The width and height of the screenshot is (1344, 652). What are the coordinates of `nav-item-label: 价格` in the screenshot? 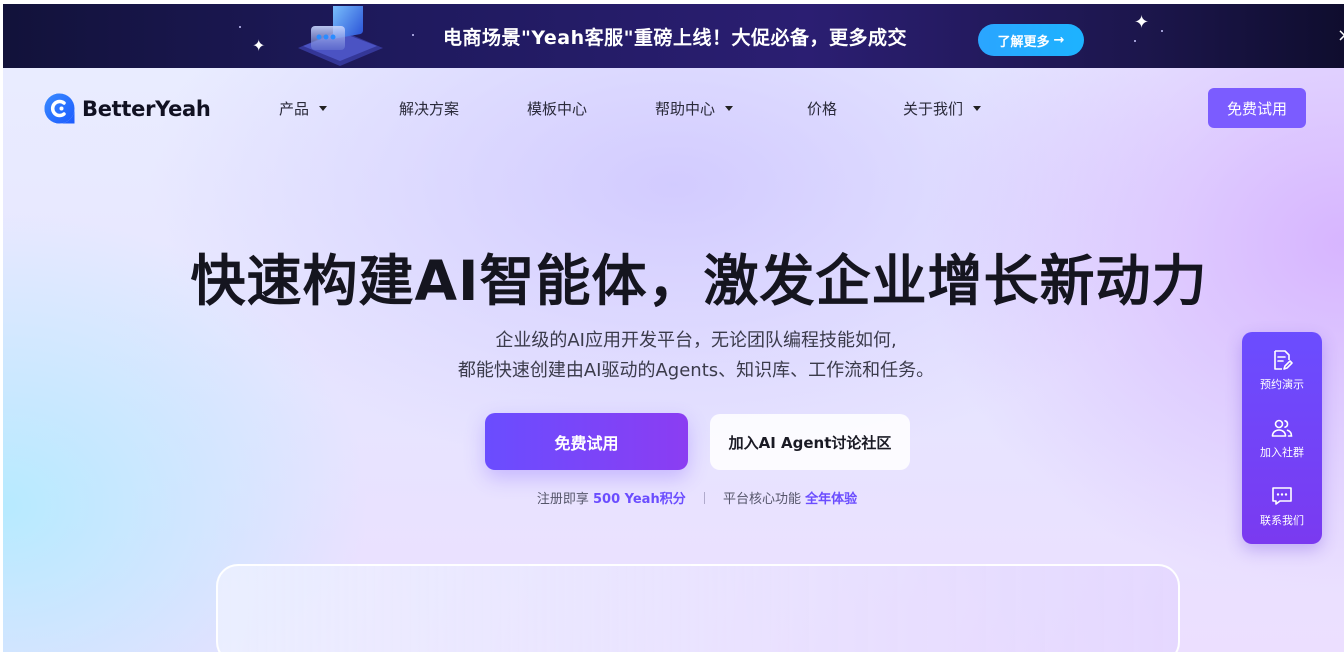 It's located at (822, 109).